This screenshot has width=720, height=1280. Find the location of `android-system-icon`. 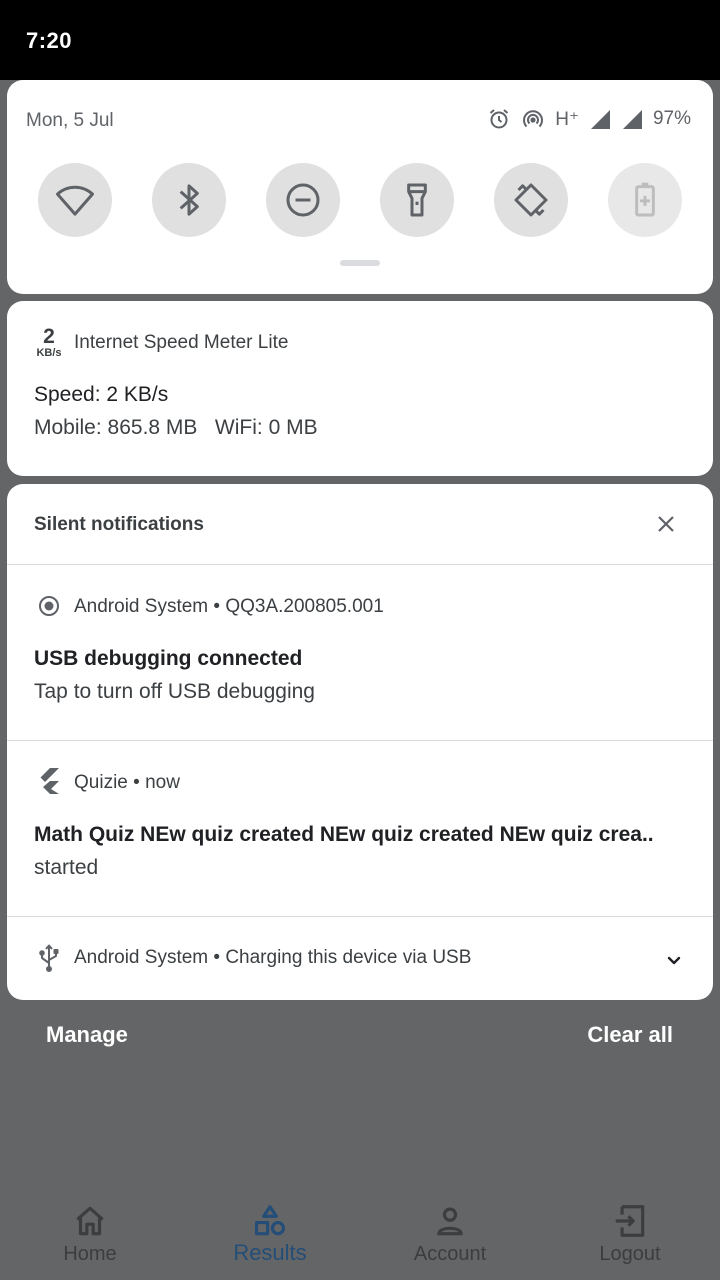

android-system-icon is located at coordinates (49, 606).